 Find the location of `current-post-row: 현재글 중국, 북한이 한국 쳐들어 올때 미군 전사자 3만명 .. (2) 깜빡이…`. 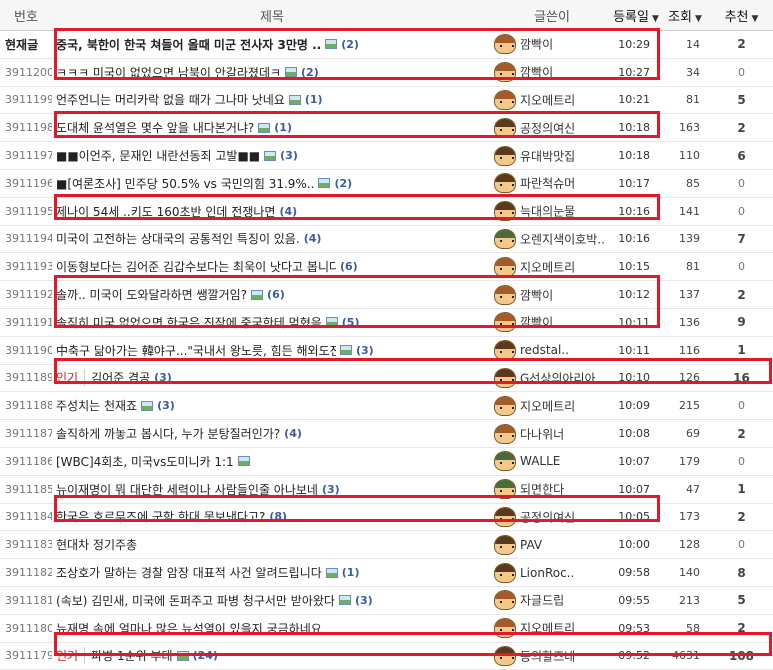

current-post-row: 현재글 중국, 북한이 한국 쳐들어 올때 미군 전사자 3만명 .. (2) 깜빡이… is located at coordinates (386, 44).